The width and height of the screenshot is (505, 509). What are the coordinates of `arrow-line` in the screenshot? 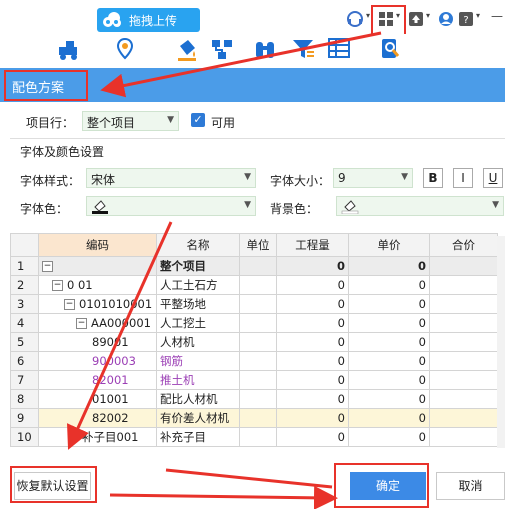 It's located at (249, 478).